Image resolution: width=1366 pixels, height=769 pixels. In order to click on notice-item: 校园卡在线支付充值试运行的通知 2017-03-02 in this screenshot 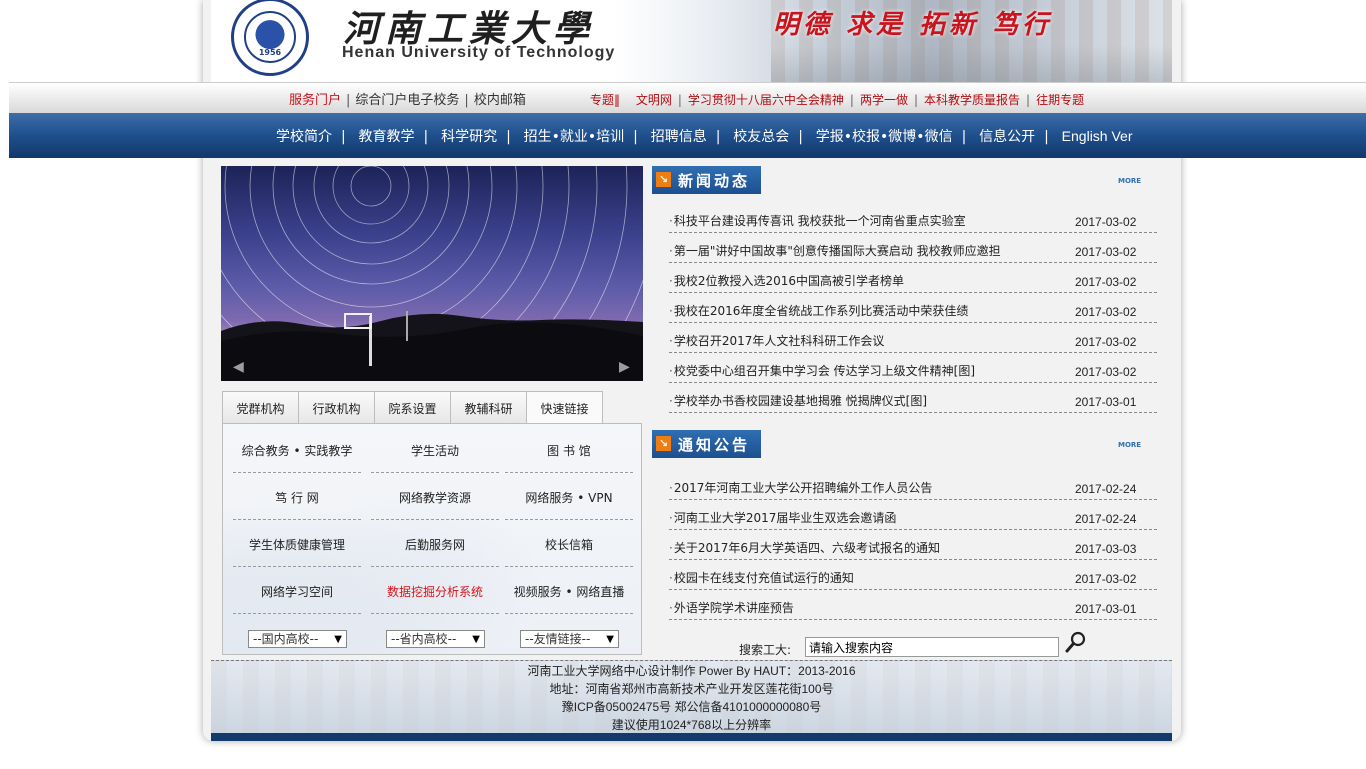, I will do `click(913, 575)`.